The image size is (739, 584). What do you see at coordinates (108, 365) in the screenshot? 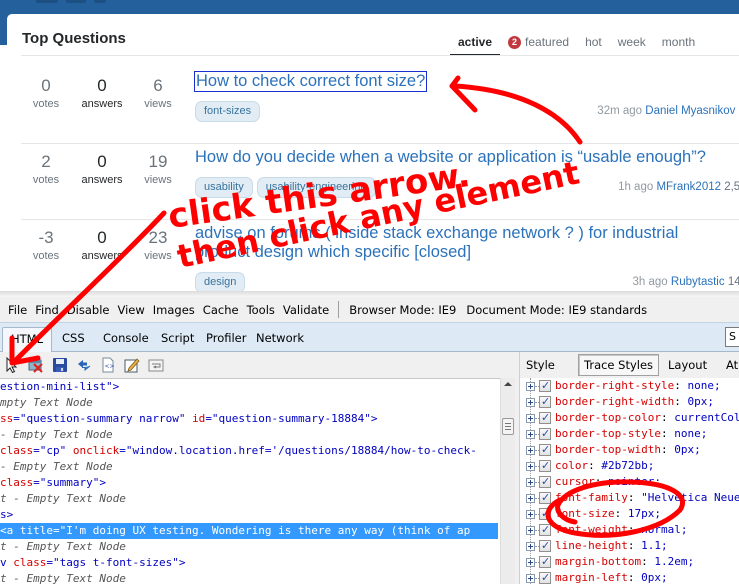
I see `view-source-icon: <>` at bounding box center [108, 365].